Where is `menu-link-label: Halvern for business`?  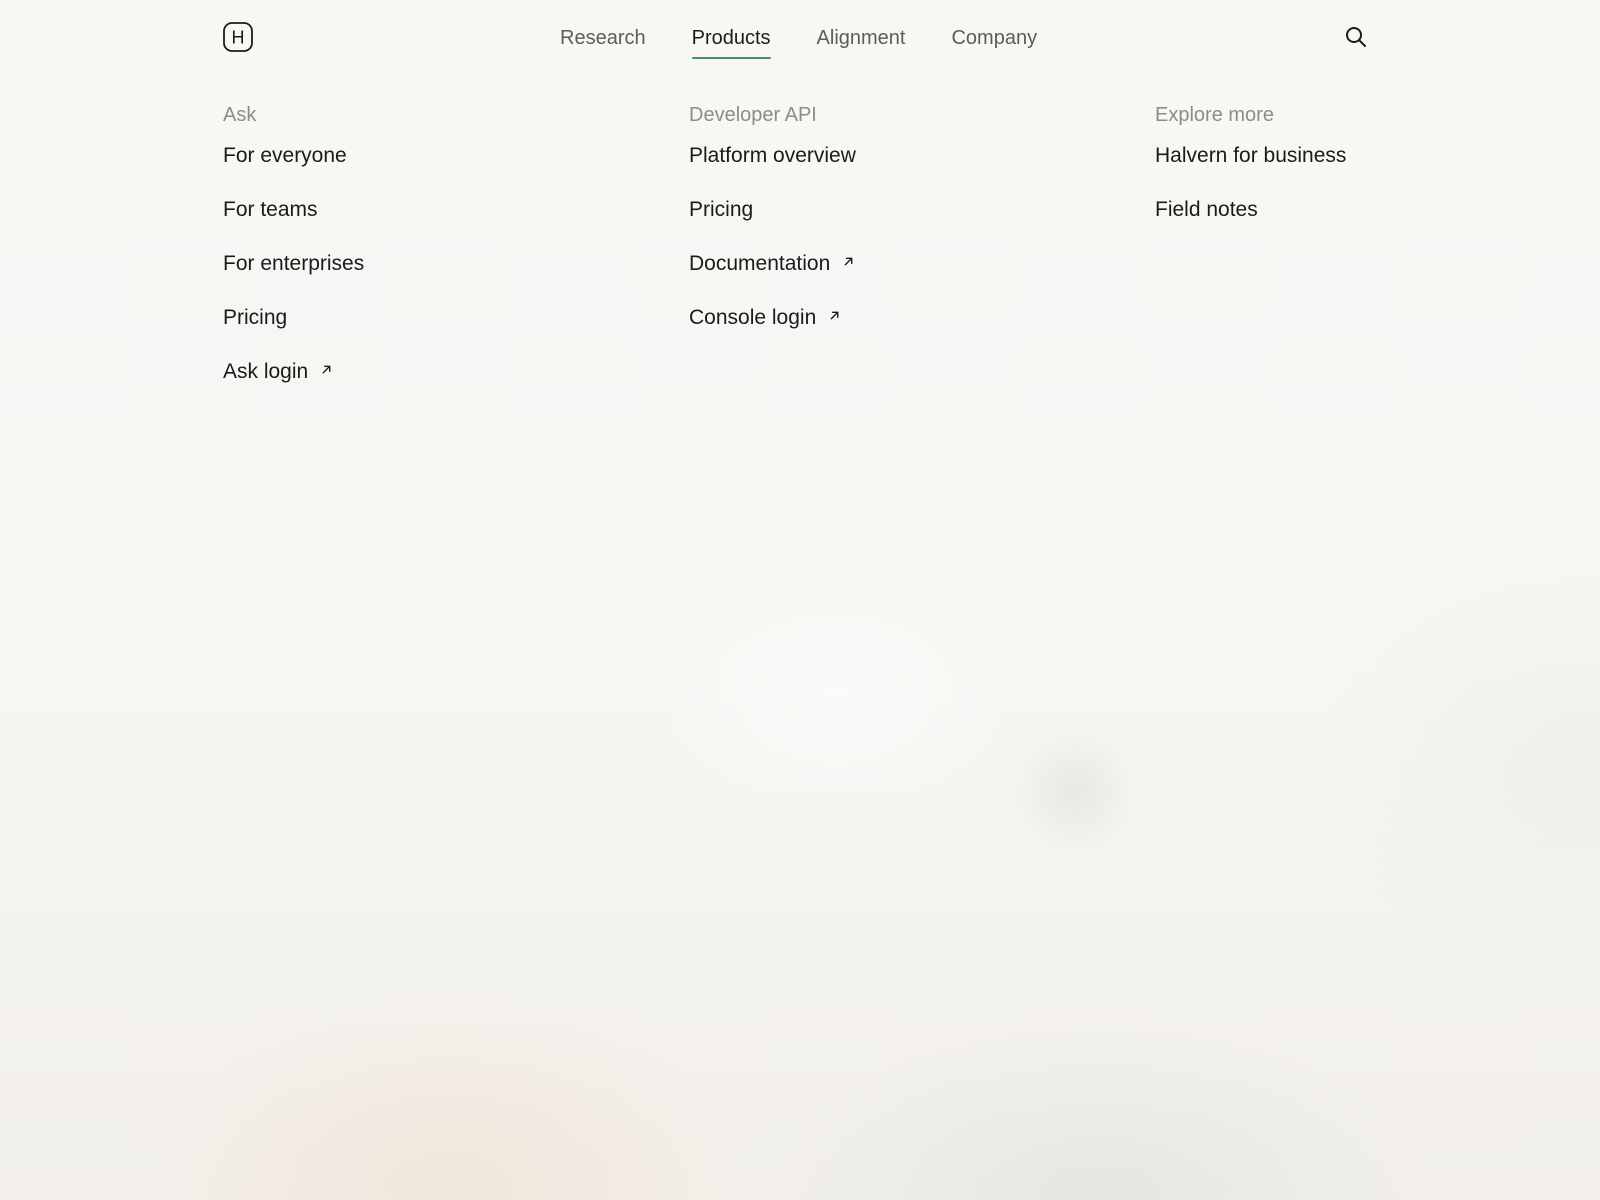 menu-link-label: Halvern for business is located at coordinates (1251, 155).